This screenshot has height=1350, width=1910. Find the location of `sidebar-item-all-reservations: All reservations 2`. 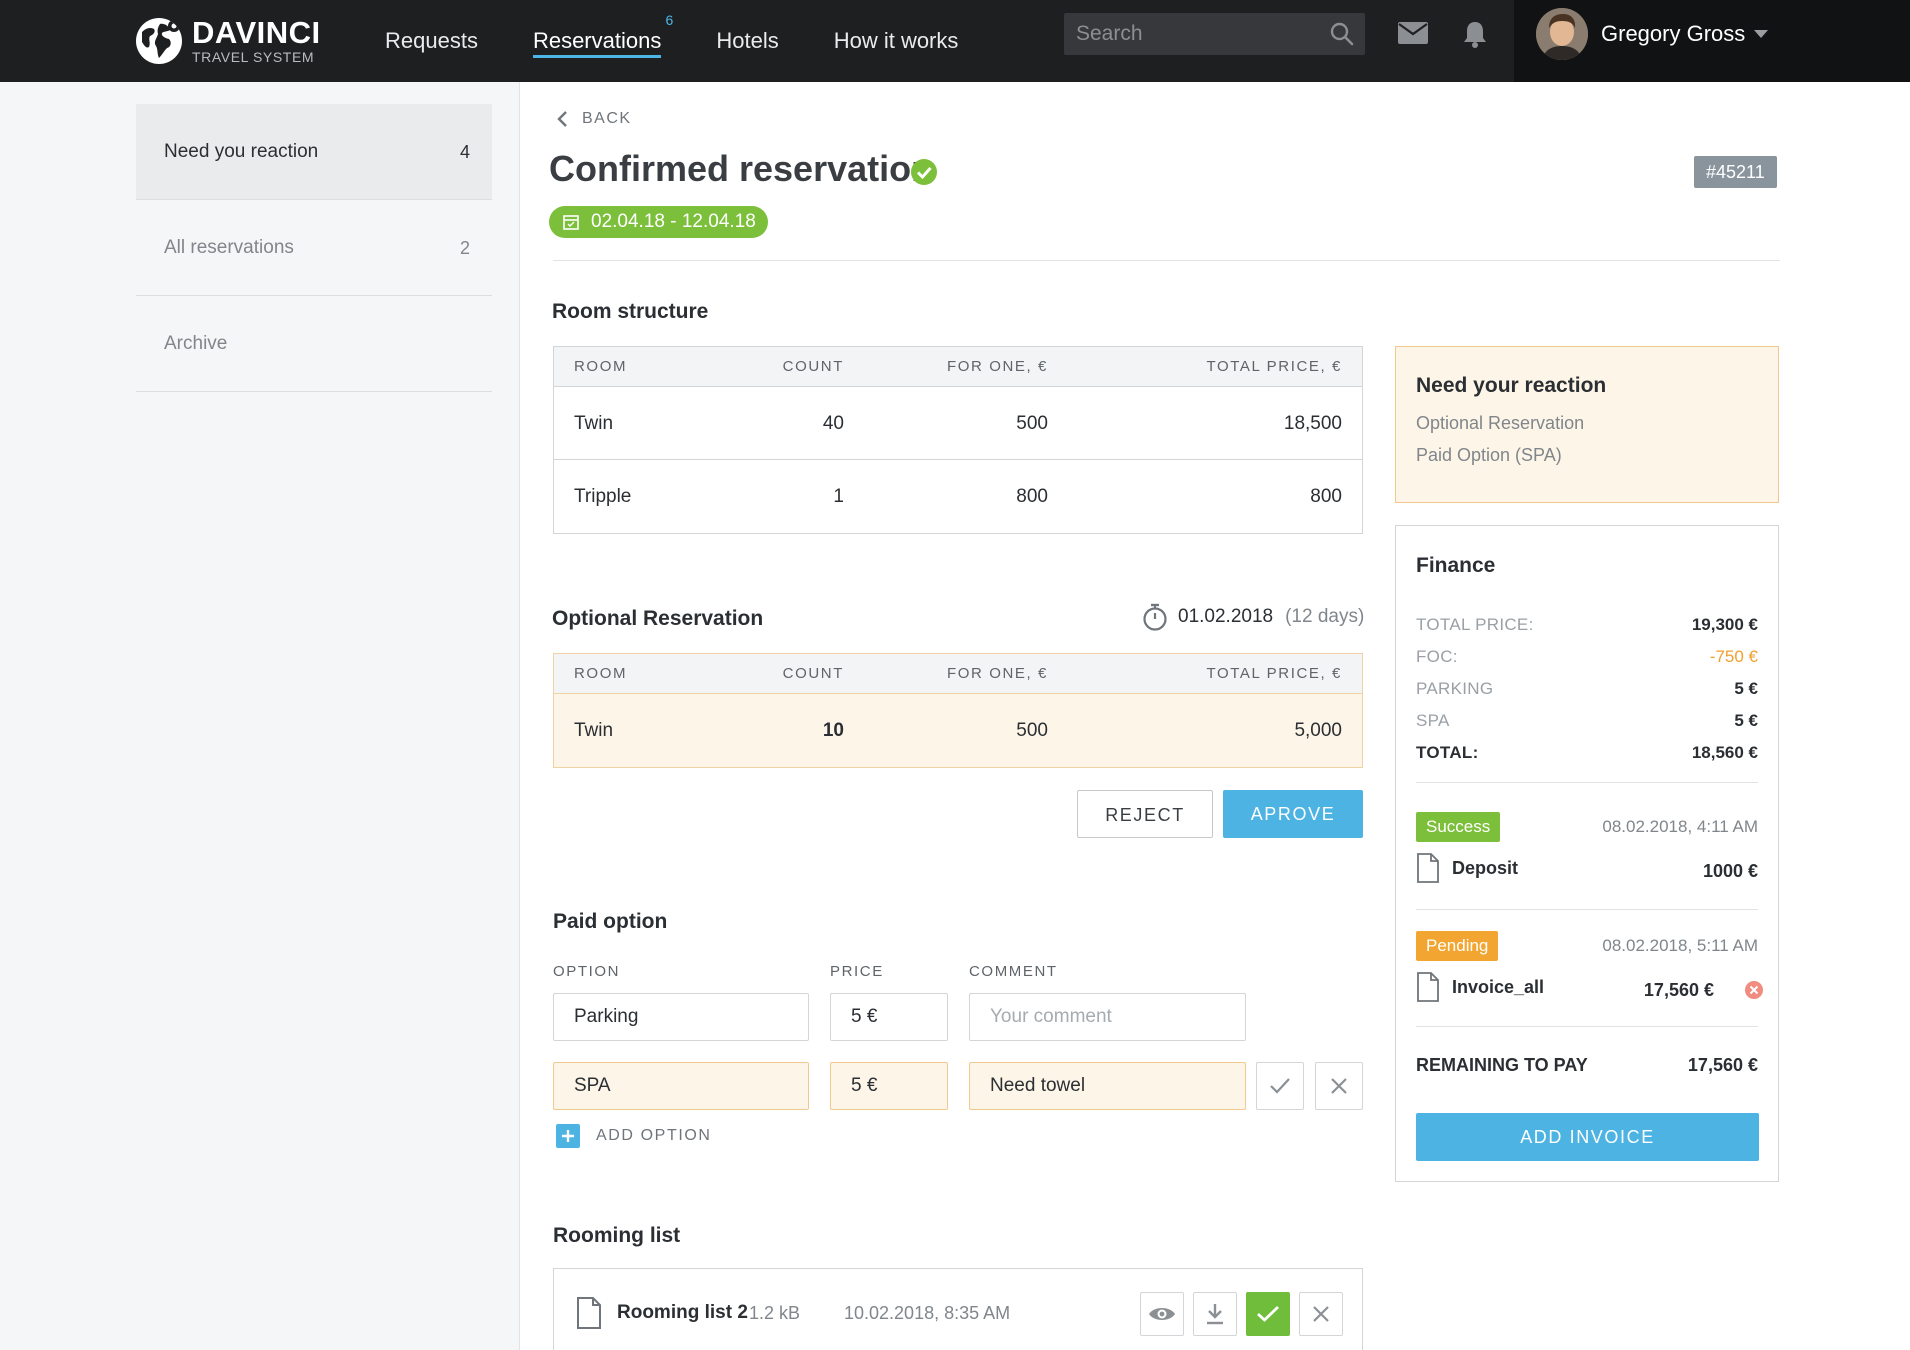

sidebar-item-all-reservations: All reservations 2 is located at coordinates (314, 248).